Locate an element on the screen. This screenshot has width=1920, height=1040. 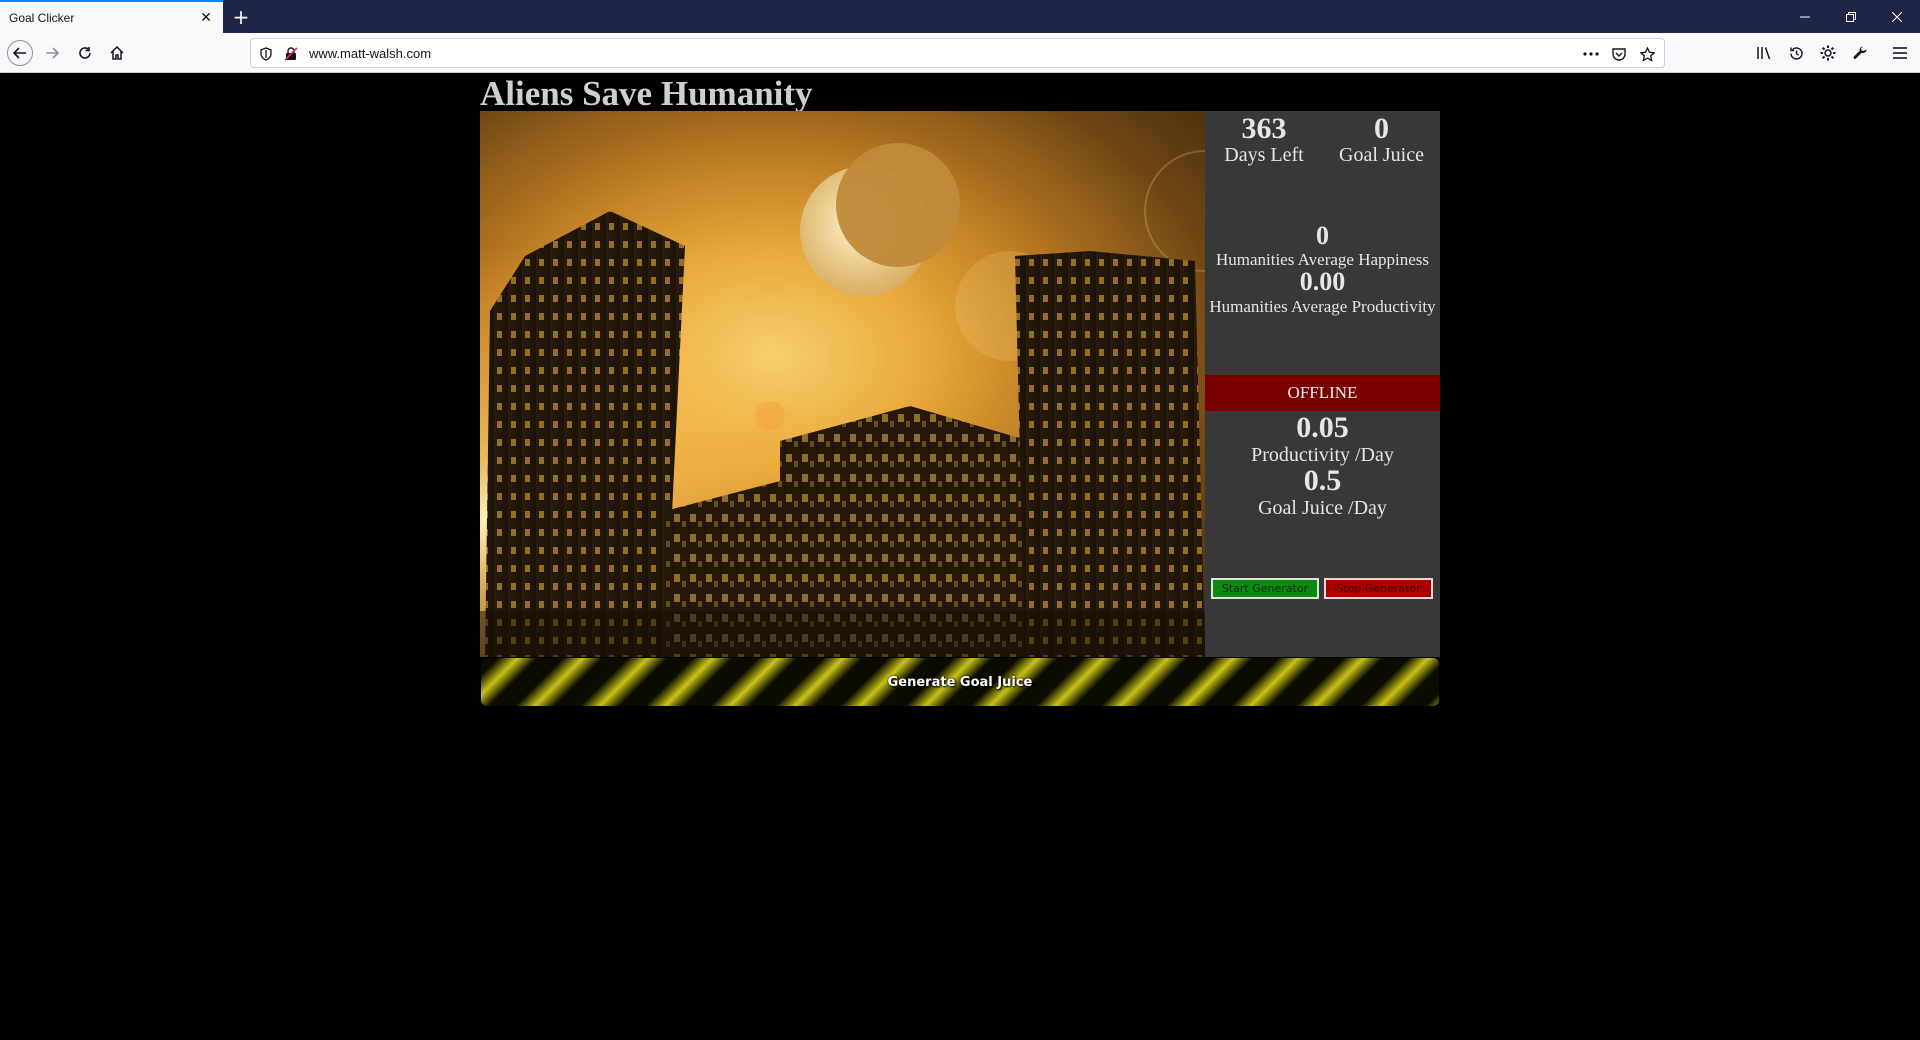
back-arrow-icon is located at coordinates (20, 53).